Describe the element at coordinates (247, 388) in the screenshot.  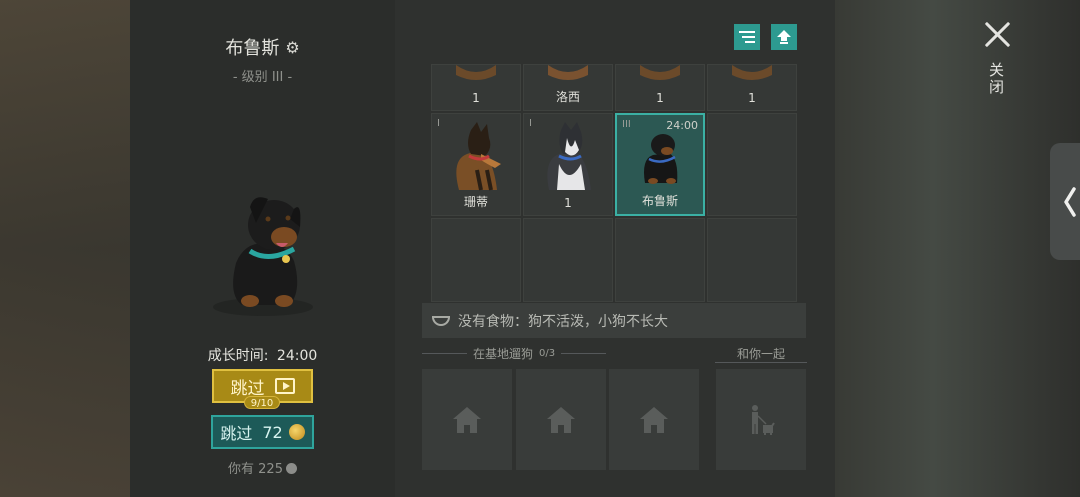
I see `skip-ad-label: 跳过` at that location.